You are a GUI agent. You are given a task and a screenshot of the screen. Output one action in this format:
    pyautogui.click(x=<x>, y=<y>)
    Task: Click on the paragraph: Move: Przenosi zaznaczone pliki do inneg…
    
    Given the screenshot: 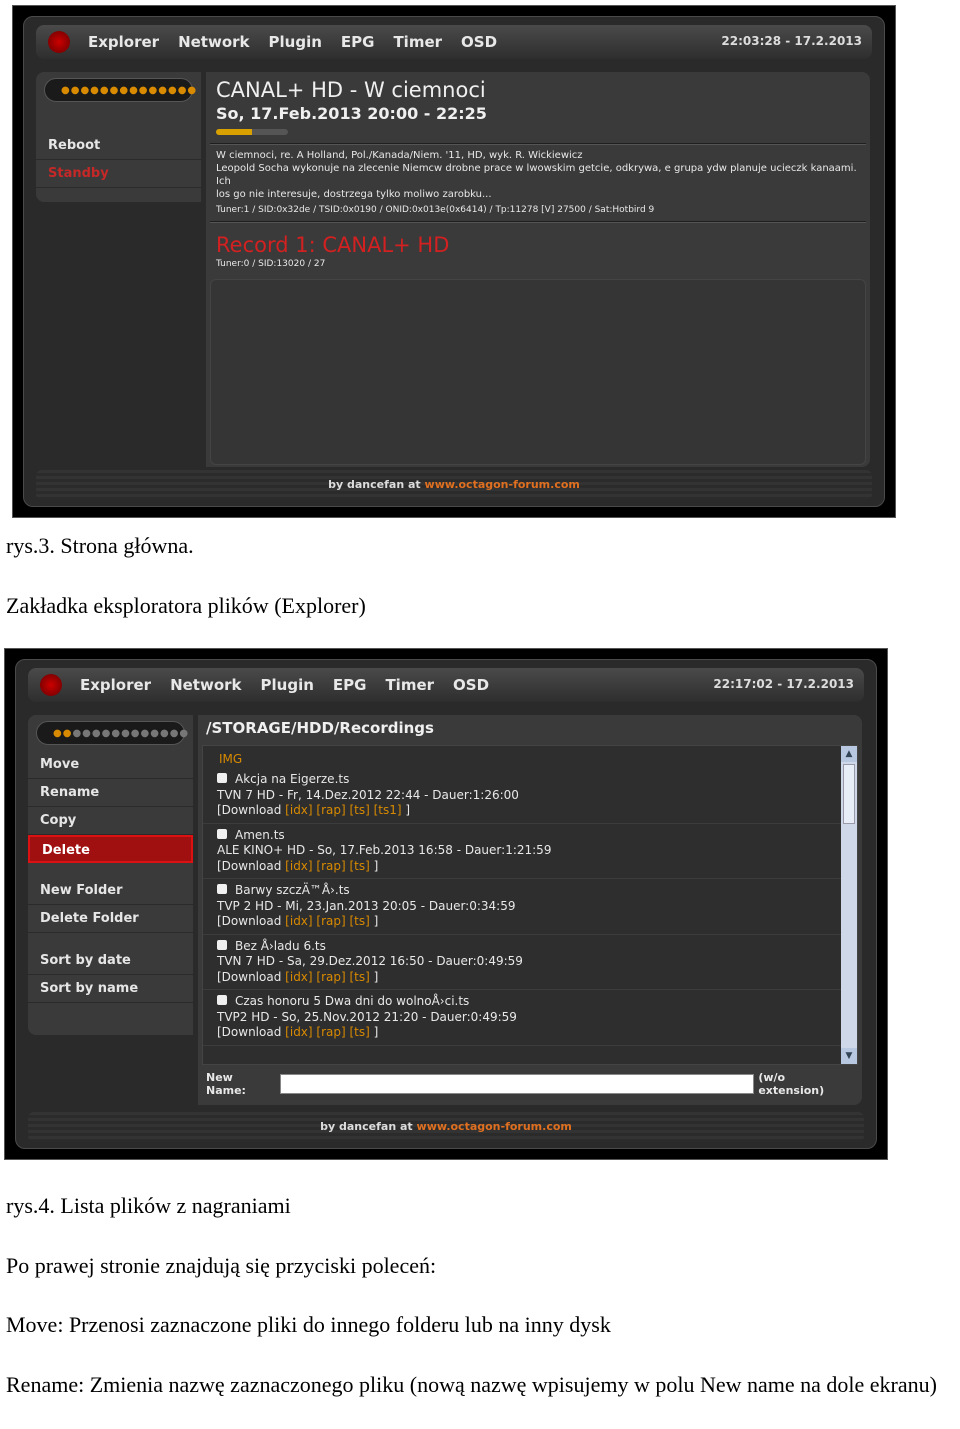 What is the action you would take?
    pyautogui.click(x=308, y=1324)
    